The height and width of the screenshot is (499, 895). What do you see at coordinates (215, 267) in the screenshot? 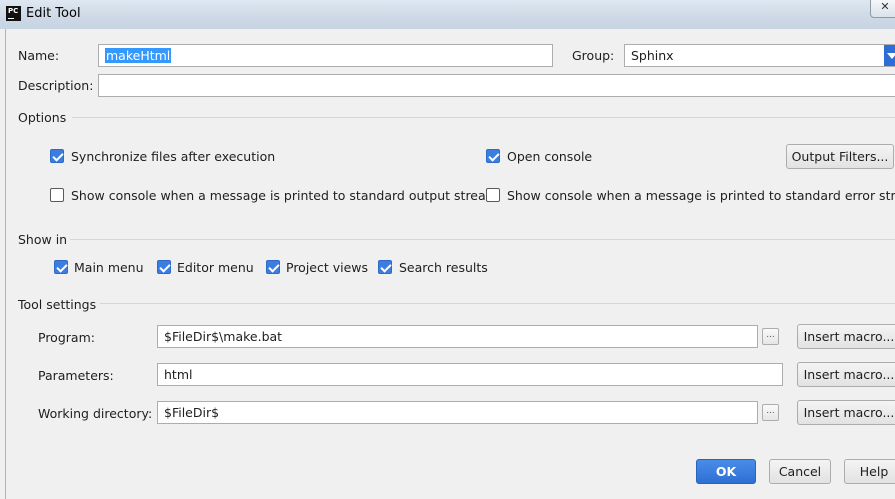
I see `editor-menu-label: Editor menu` at bounding box center [215, 267].